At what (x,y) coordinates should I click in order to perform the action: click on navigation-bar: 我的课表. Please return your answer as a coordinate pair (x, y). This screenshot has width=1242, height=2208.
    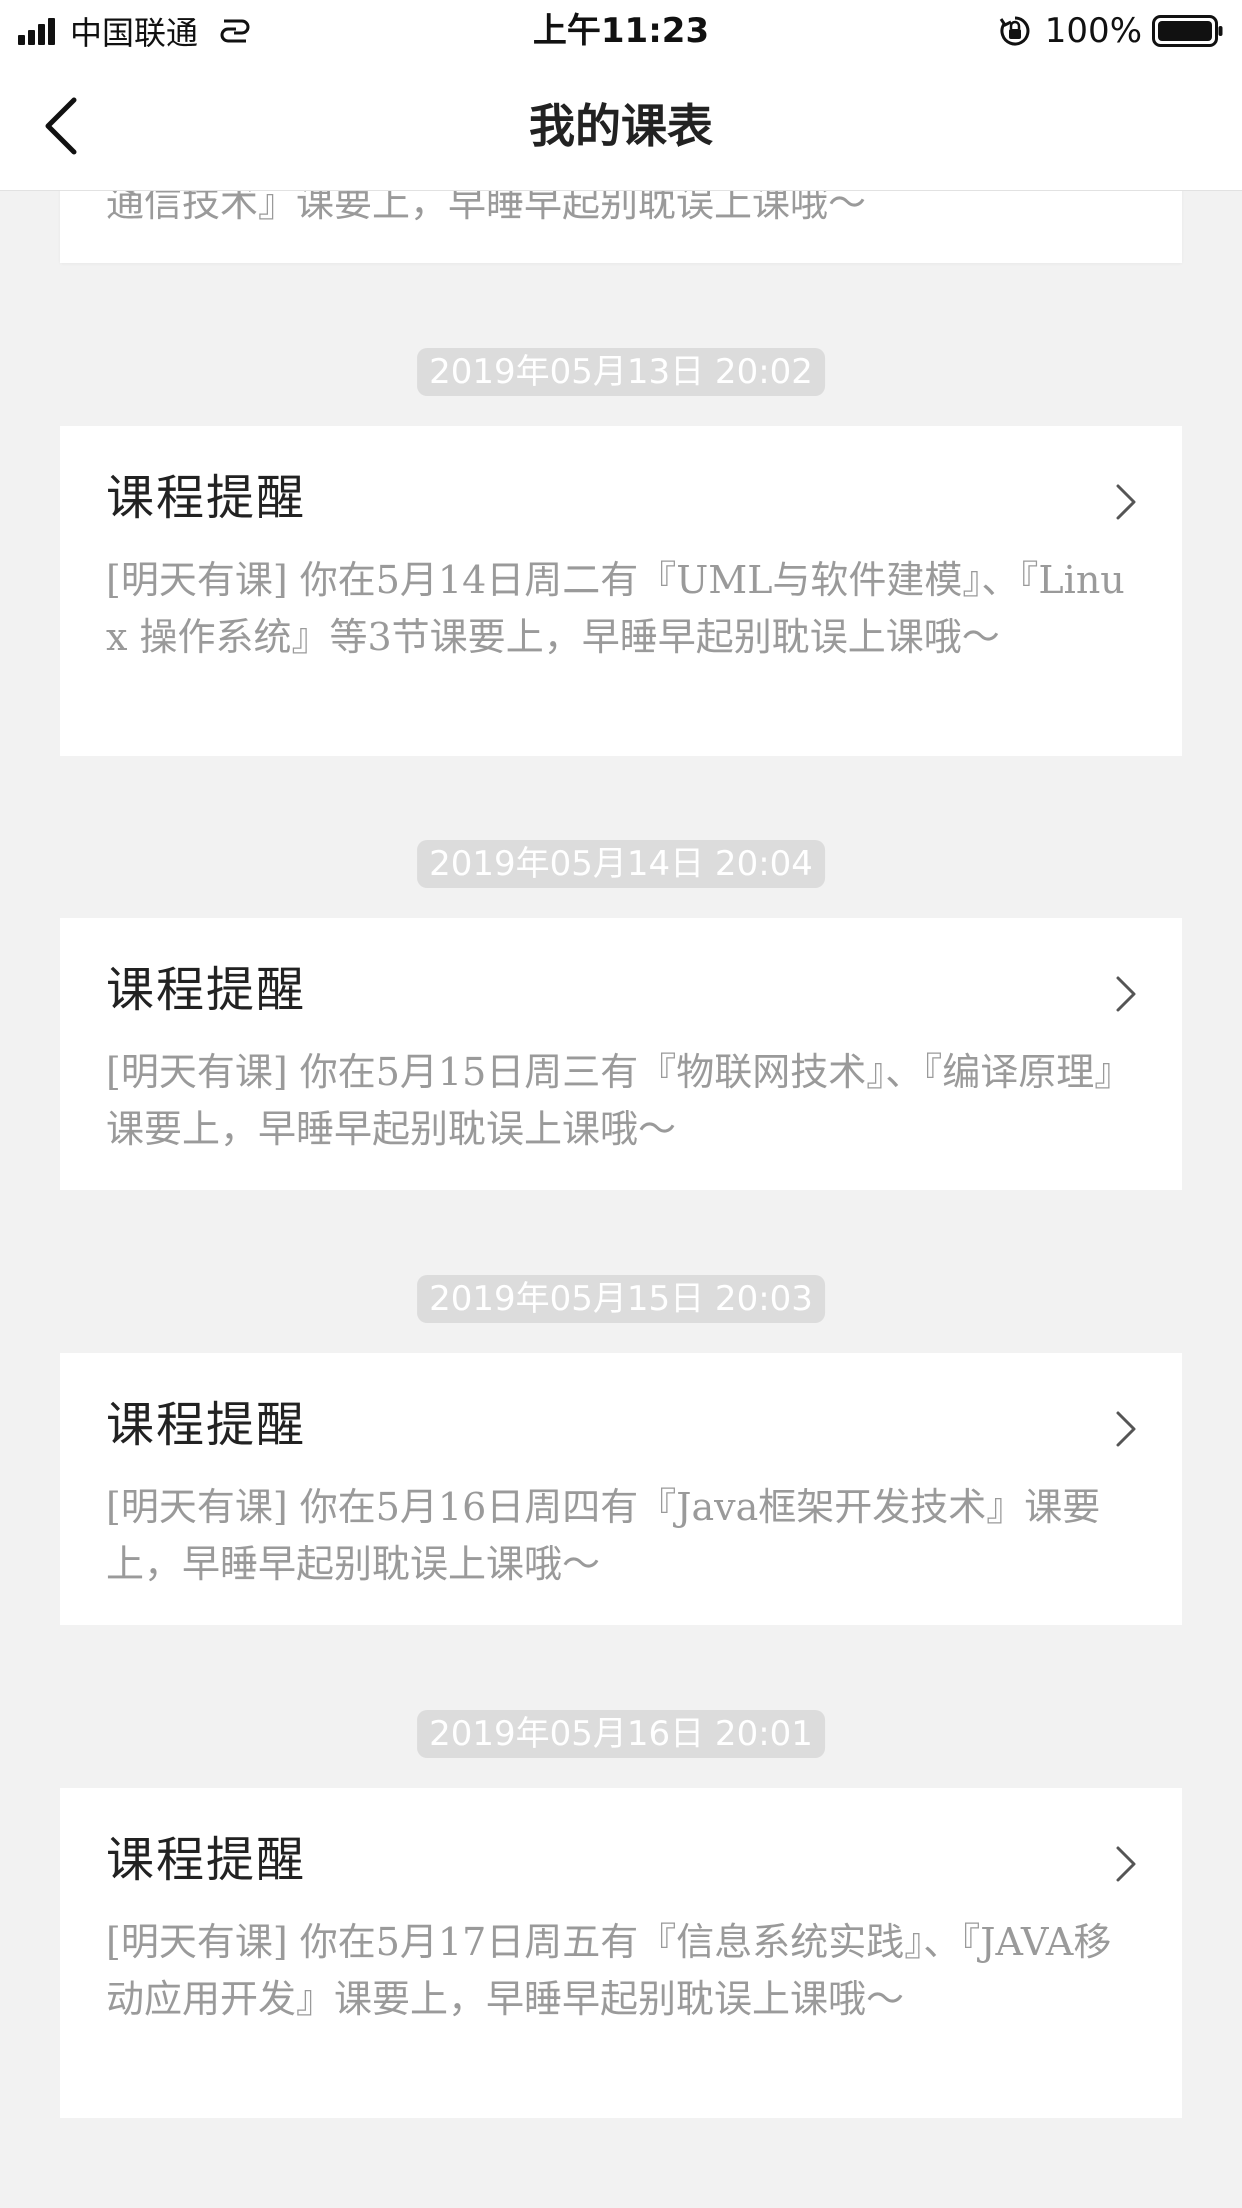
    Looking at the image, I should click on (621, 126).